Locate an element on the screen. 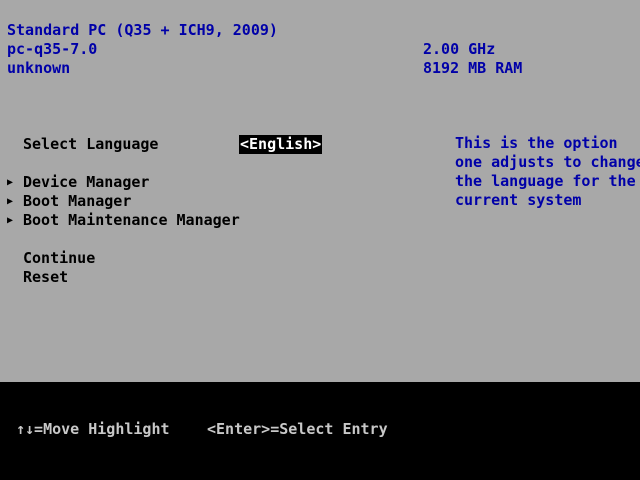 The image size is (640, 480). system-name: Standard PC (Q35 + ICH9, 2009) is located at coordinates (142, 30).